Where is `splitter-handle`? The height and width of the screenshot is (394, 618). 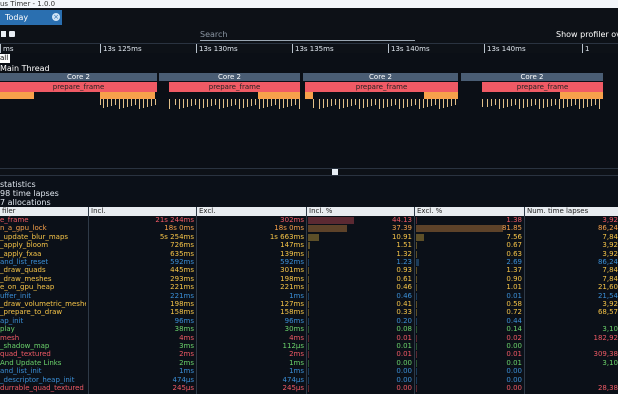 splitter-handle is located at coordinates (335, 172).